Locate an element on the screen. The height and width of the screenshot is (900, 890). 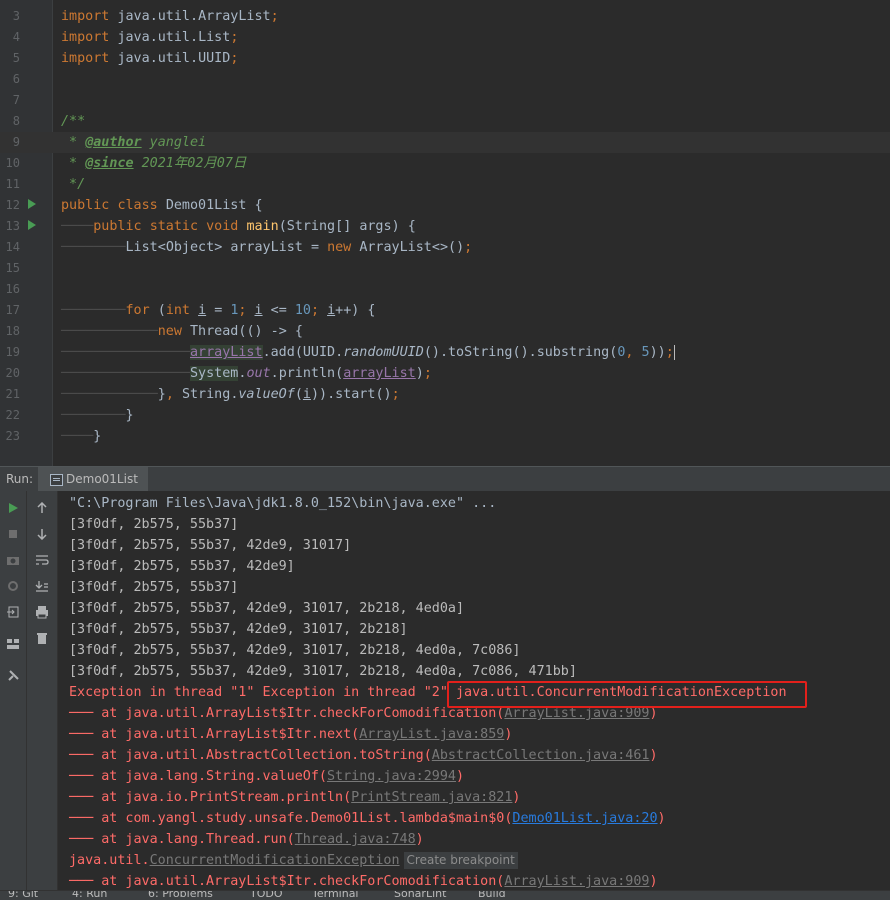
editor-line: 16 is located at coordinates (445, 289).